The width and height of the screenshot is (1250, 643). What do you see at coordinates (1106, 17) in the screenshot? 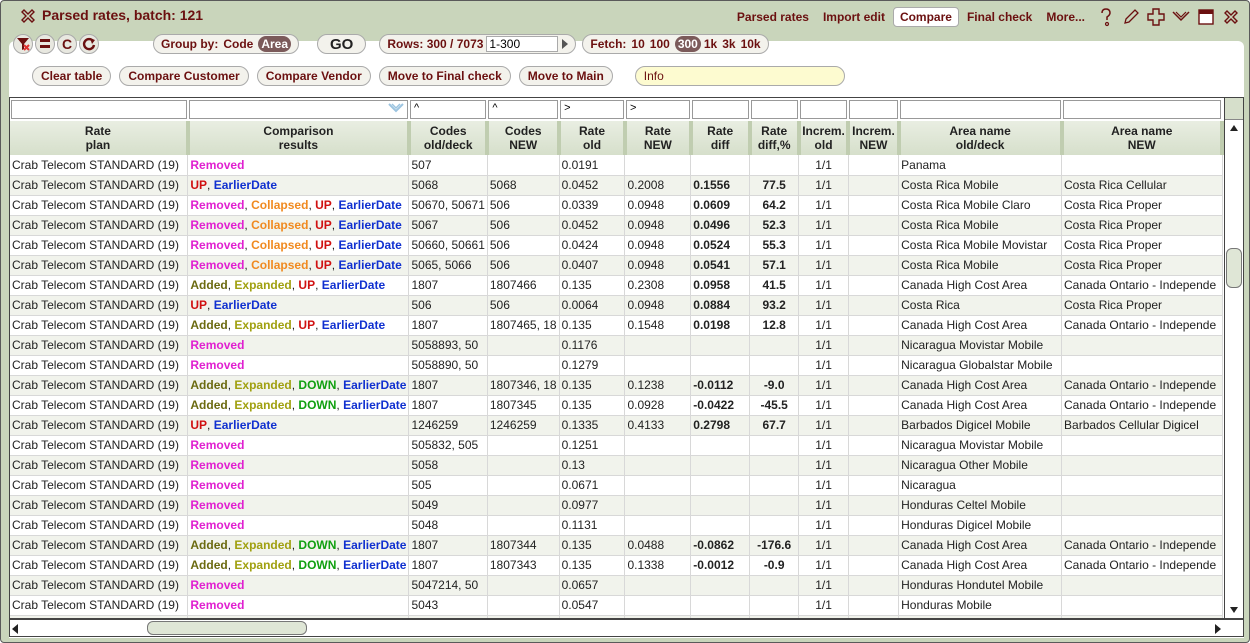
I see `help-icon` at bounding box center [1106, 17].